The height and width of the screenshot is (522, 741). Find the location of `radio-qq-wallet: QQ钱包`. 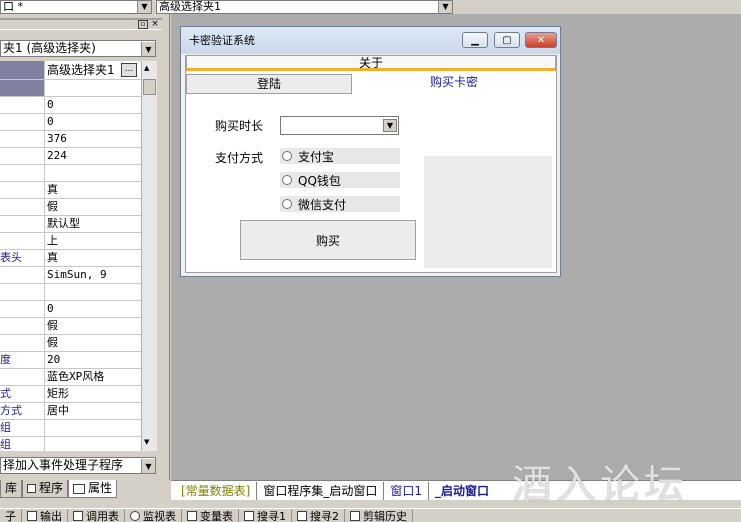

radio-qq-wallet: QQ钱包 is located at coordinates (340, 180).